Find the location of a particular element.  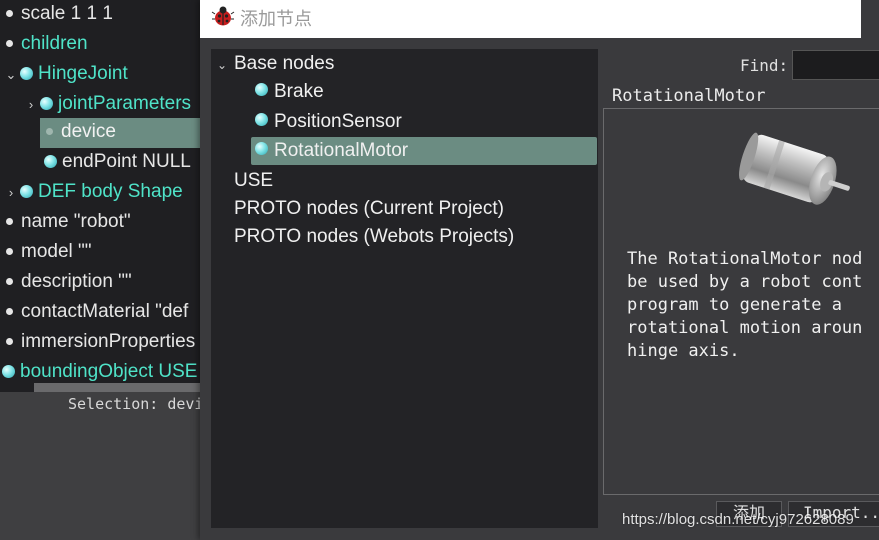

tree-row-endpoint: endPoint NULL is located at coordinates (117, 163).